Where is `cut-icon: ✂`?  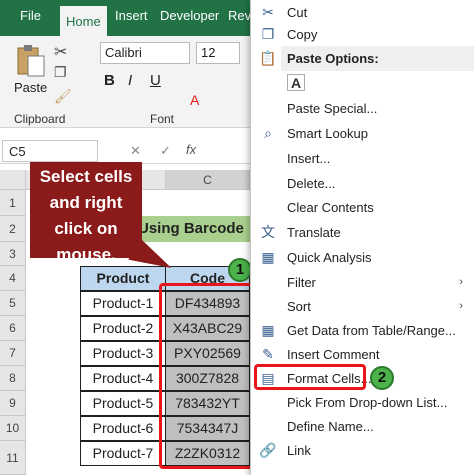 cut-icon: ✂ is located at coordinates (60, 52).